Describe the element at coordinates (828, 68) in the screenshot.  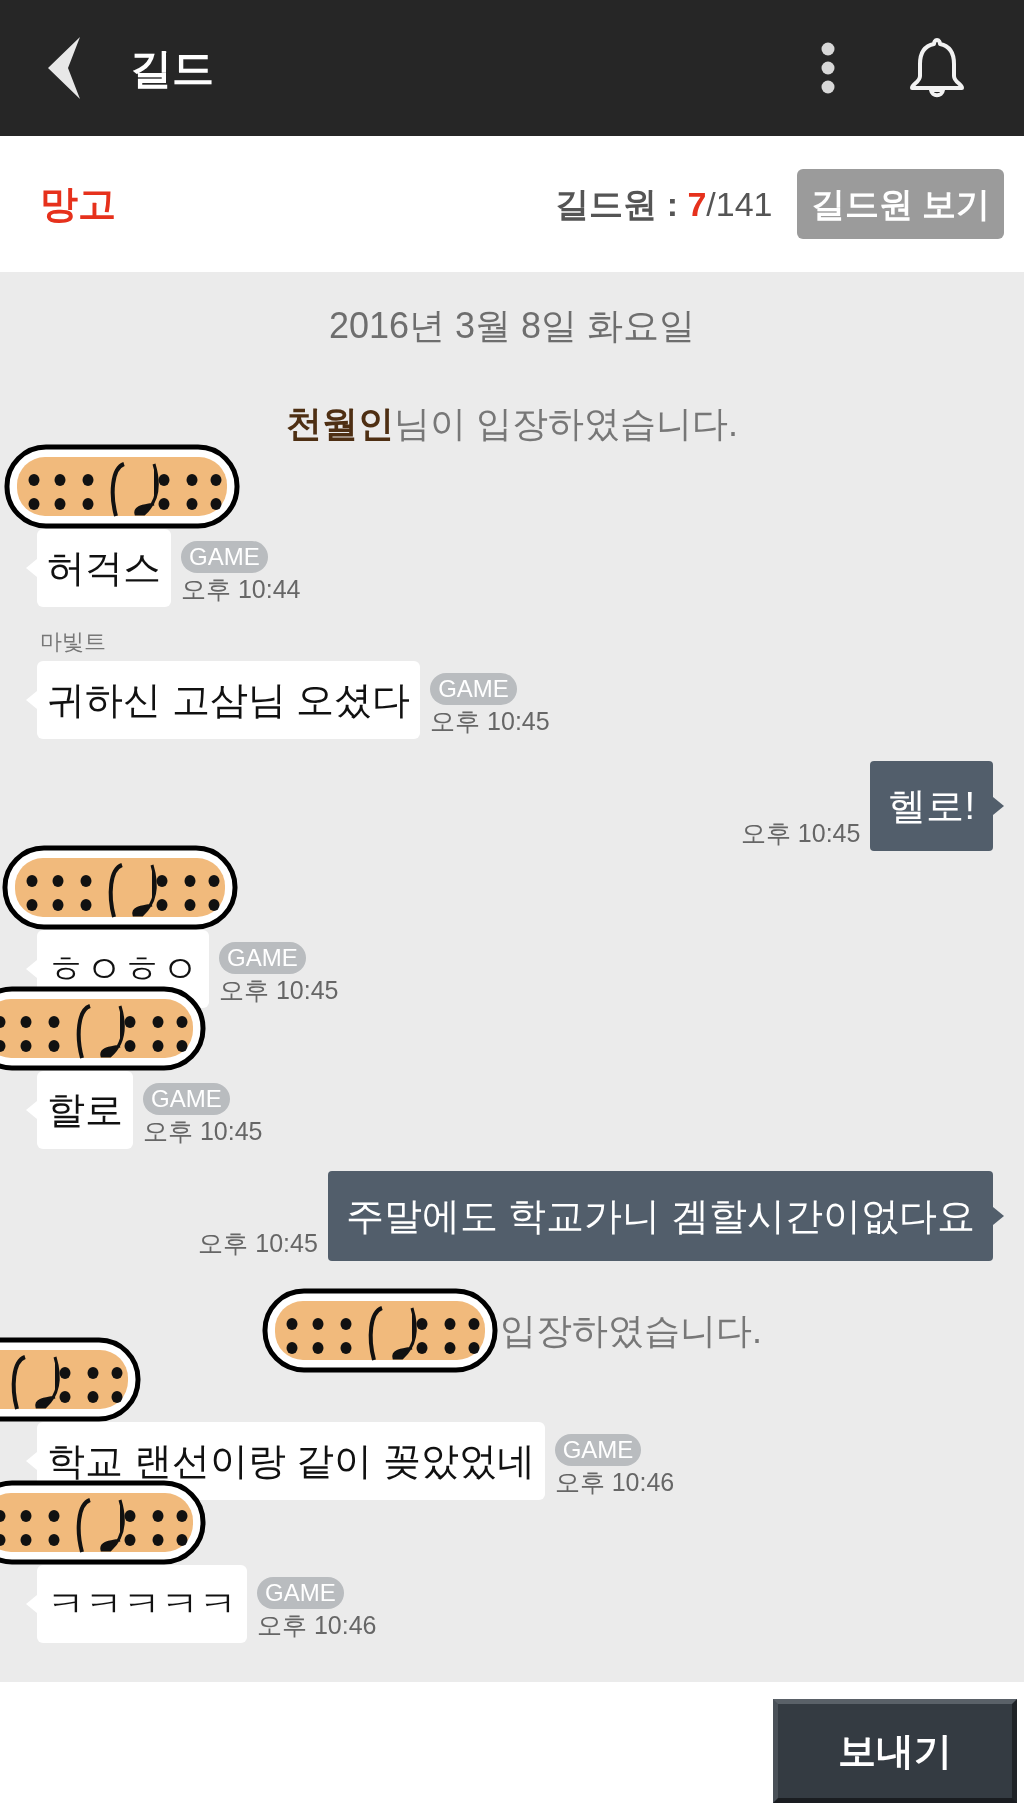
I see `more-icon` at that location.